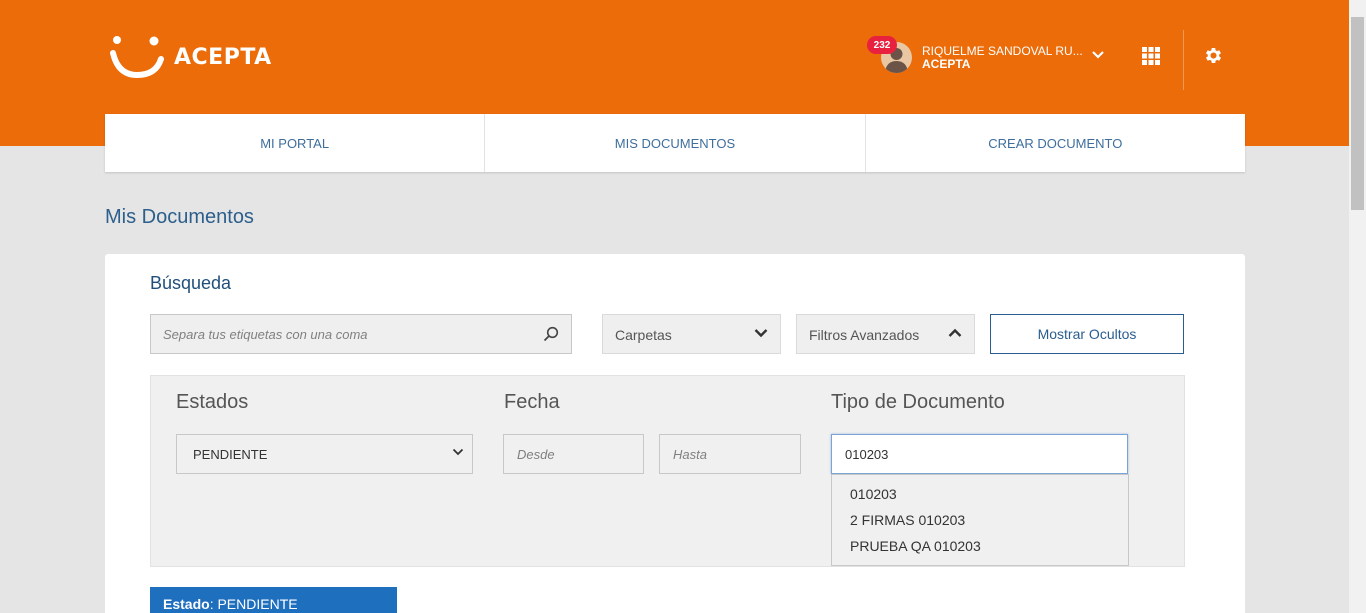 The width and height of the screenshot is (1366, 613). Describe the element at coordinates (212, 402) in the screenshot. I see `estados-label: Estados` at that location.